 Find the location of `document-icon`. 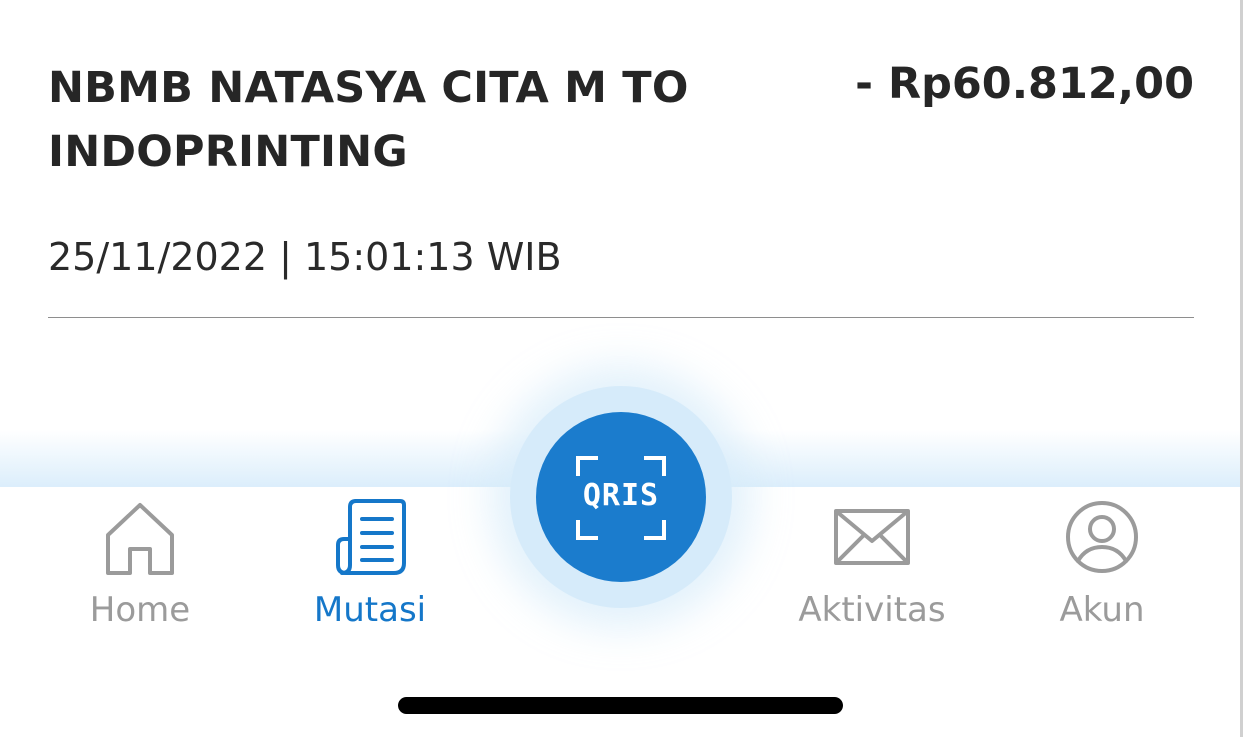

document-icon is located at coordinates (370, 537).